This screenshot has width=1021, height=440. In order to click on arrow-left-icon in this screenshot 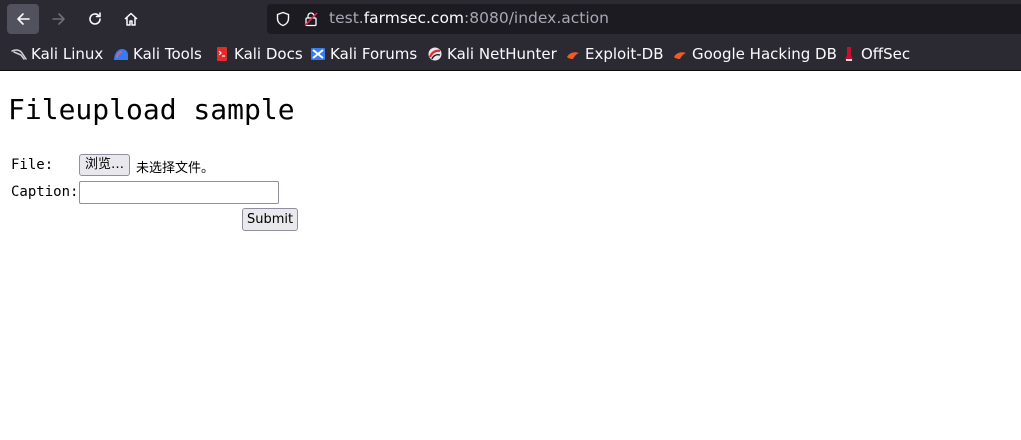, I will do `click(23, 19)`.